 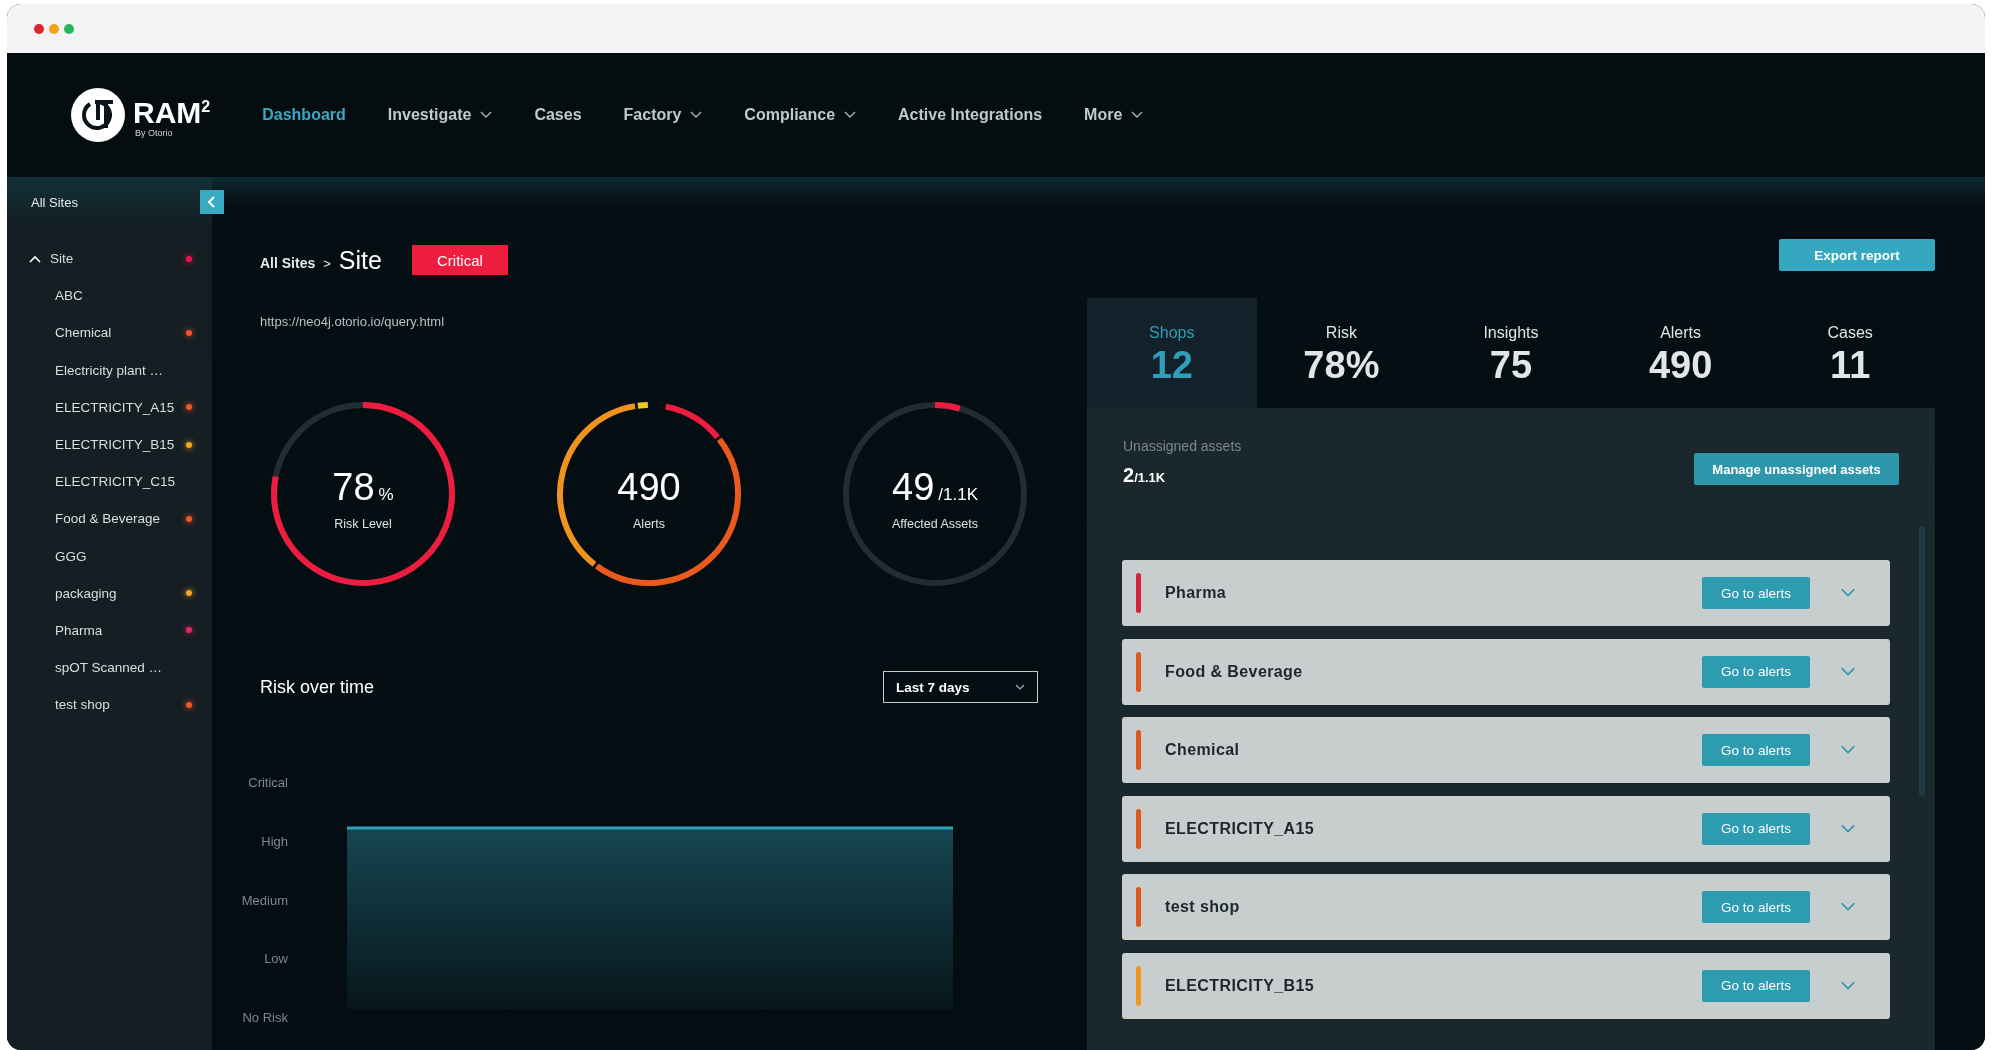 What do you see at coordinates (109, 444) in the screenshot?
I see `tree-item: ELECTRICITY_B15` at bounding box center [109, 444].